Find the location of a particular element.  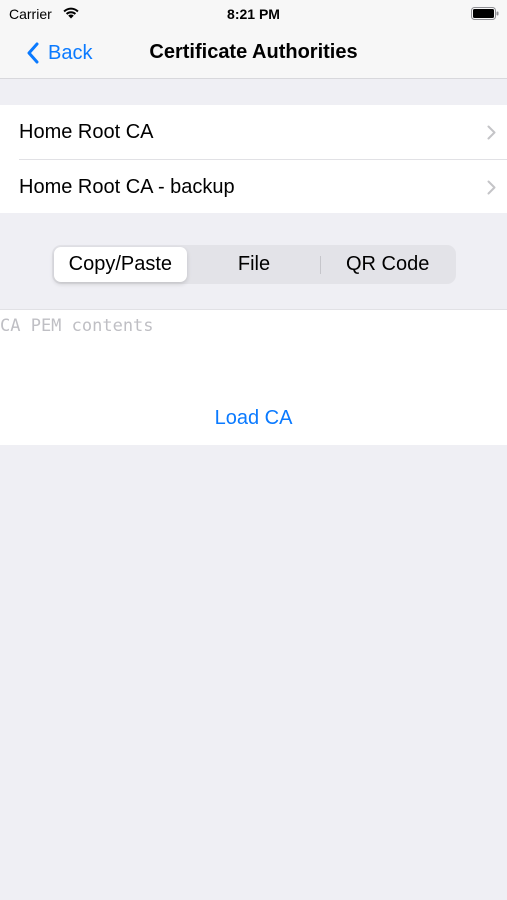

pem-input-container is located at coordinates (253, 350).